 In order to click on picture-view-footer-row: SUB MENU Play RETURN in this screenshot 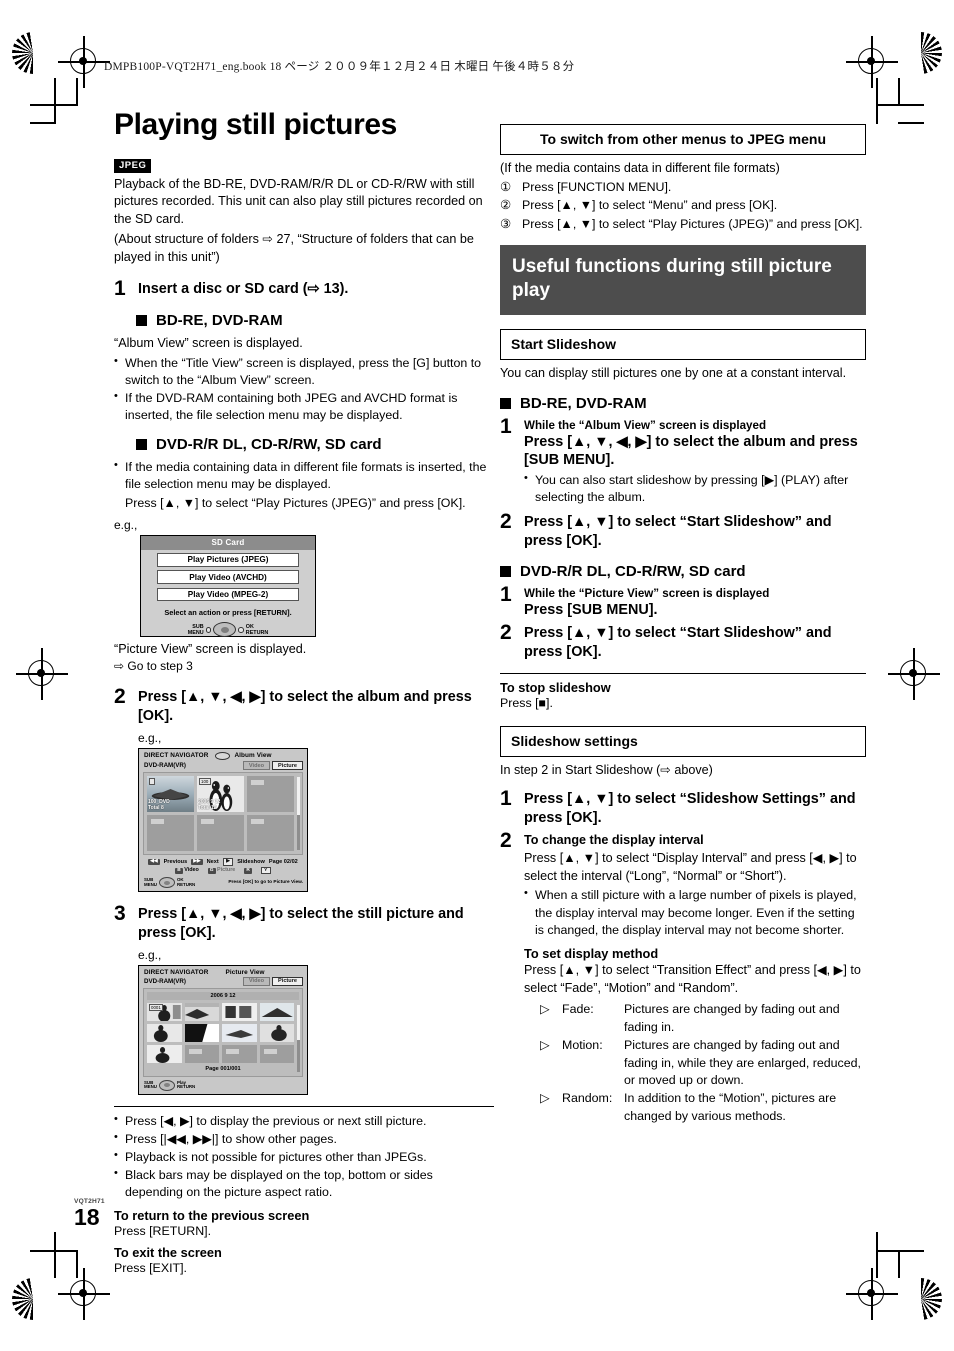, I will do `click(223, 1085)`.